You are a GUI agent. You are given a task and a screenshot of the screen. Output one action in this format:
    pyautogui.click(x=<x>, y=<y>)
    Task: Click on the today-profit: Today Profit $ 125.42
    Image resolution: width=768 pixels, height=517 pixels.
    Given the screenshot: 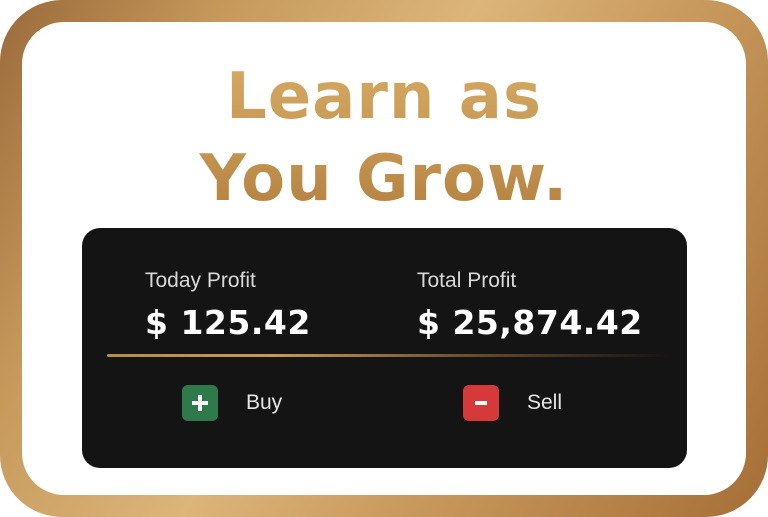 What is the action you would take?
    pyautogui.click(x=228, y=305)
    